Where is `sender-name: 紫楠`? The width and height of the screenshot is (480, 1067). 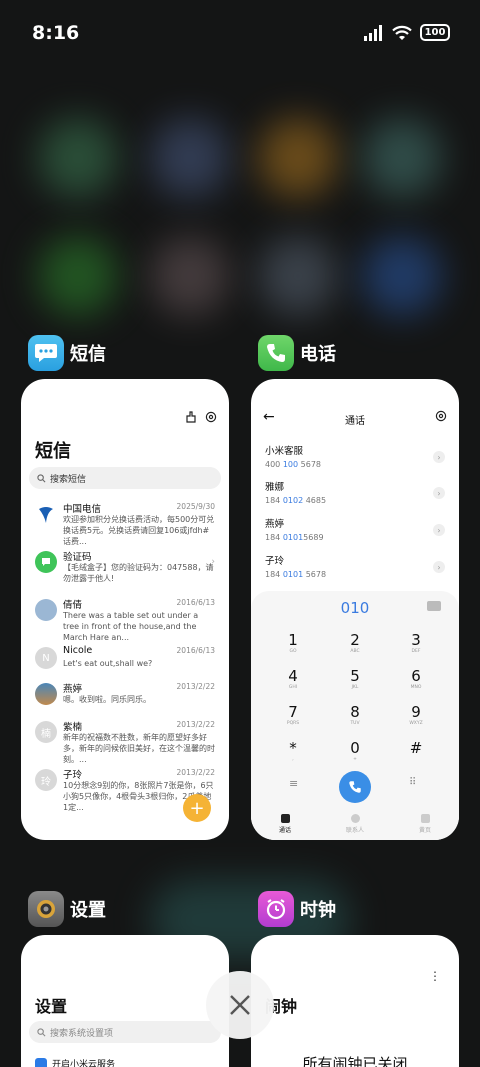 sender-name: 紫楠 is located at coordinates (73, 727).